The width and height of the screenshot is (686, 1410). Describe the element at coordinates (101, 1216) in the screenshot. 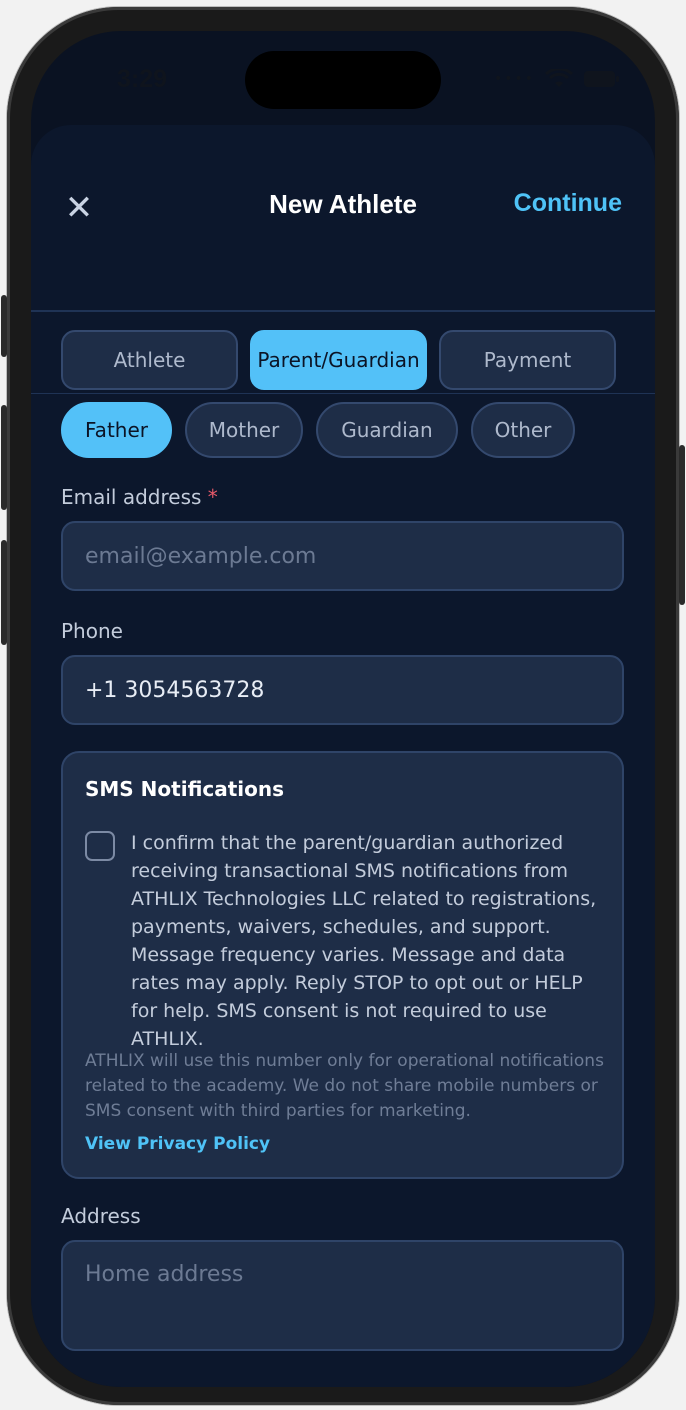

I see `address-label: Address` at that location.